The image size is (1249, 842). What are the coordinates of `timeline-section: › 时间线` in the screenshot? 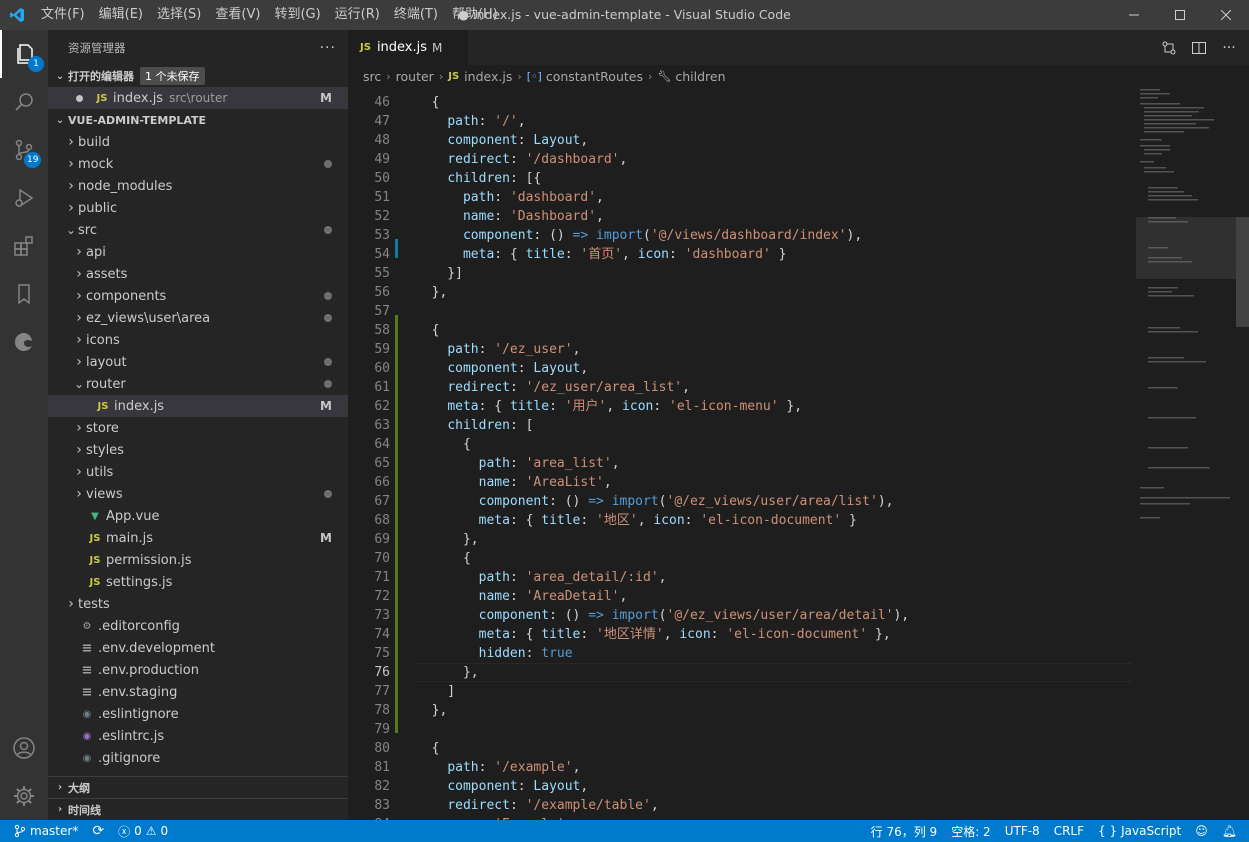 It's located at (198, 809).